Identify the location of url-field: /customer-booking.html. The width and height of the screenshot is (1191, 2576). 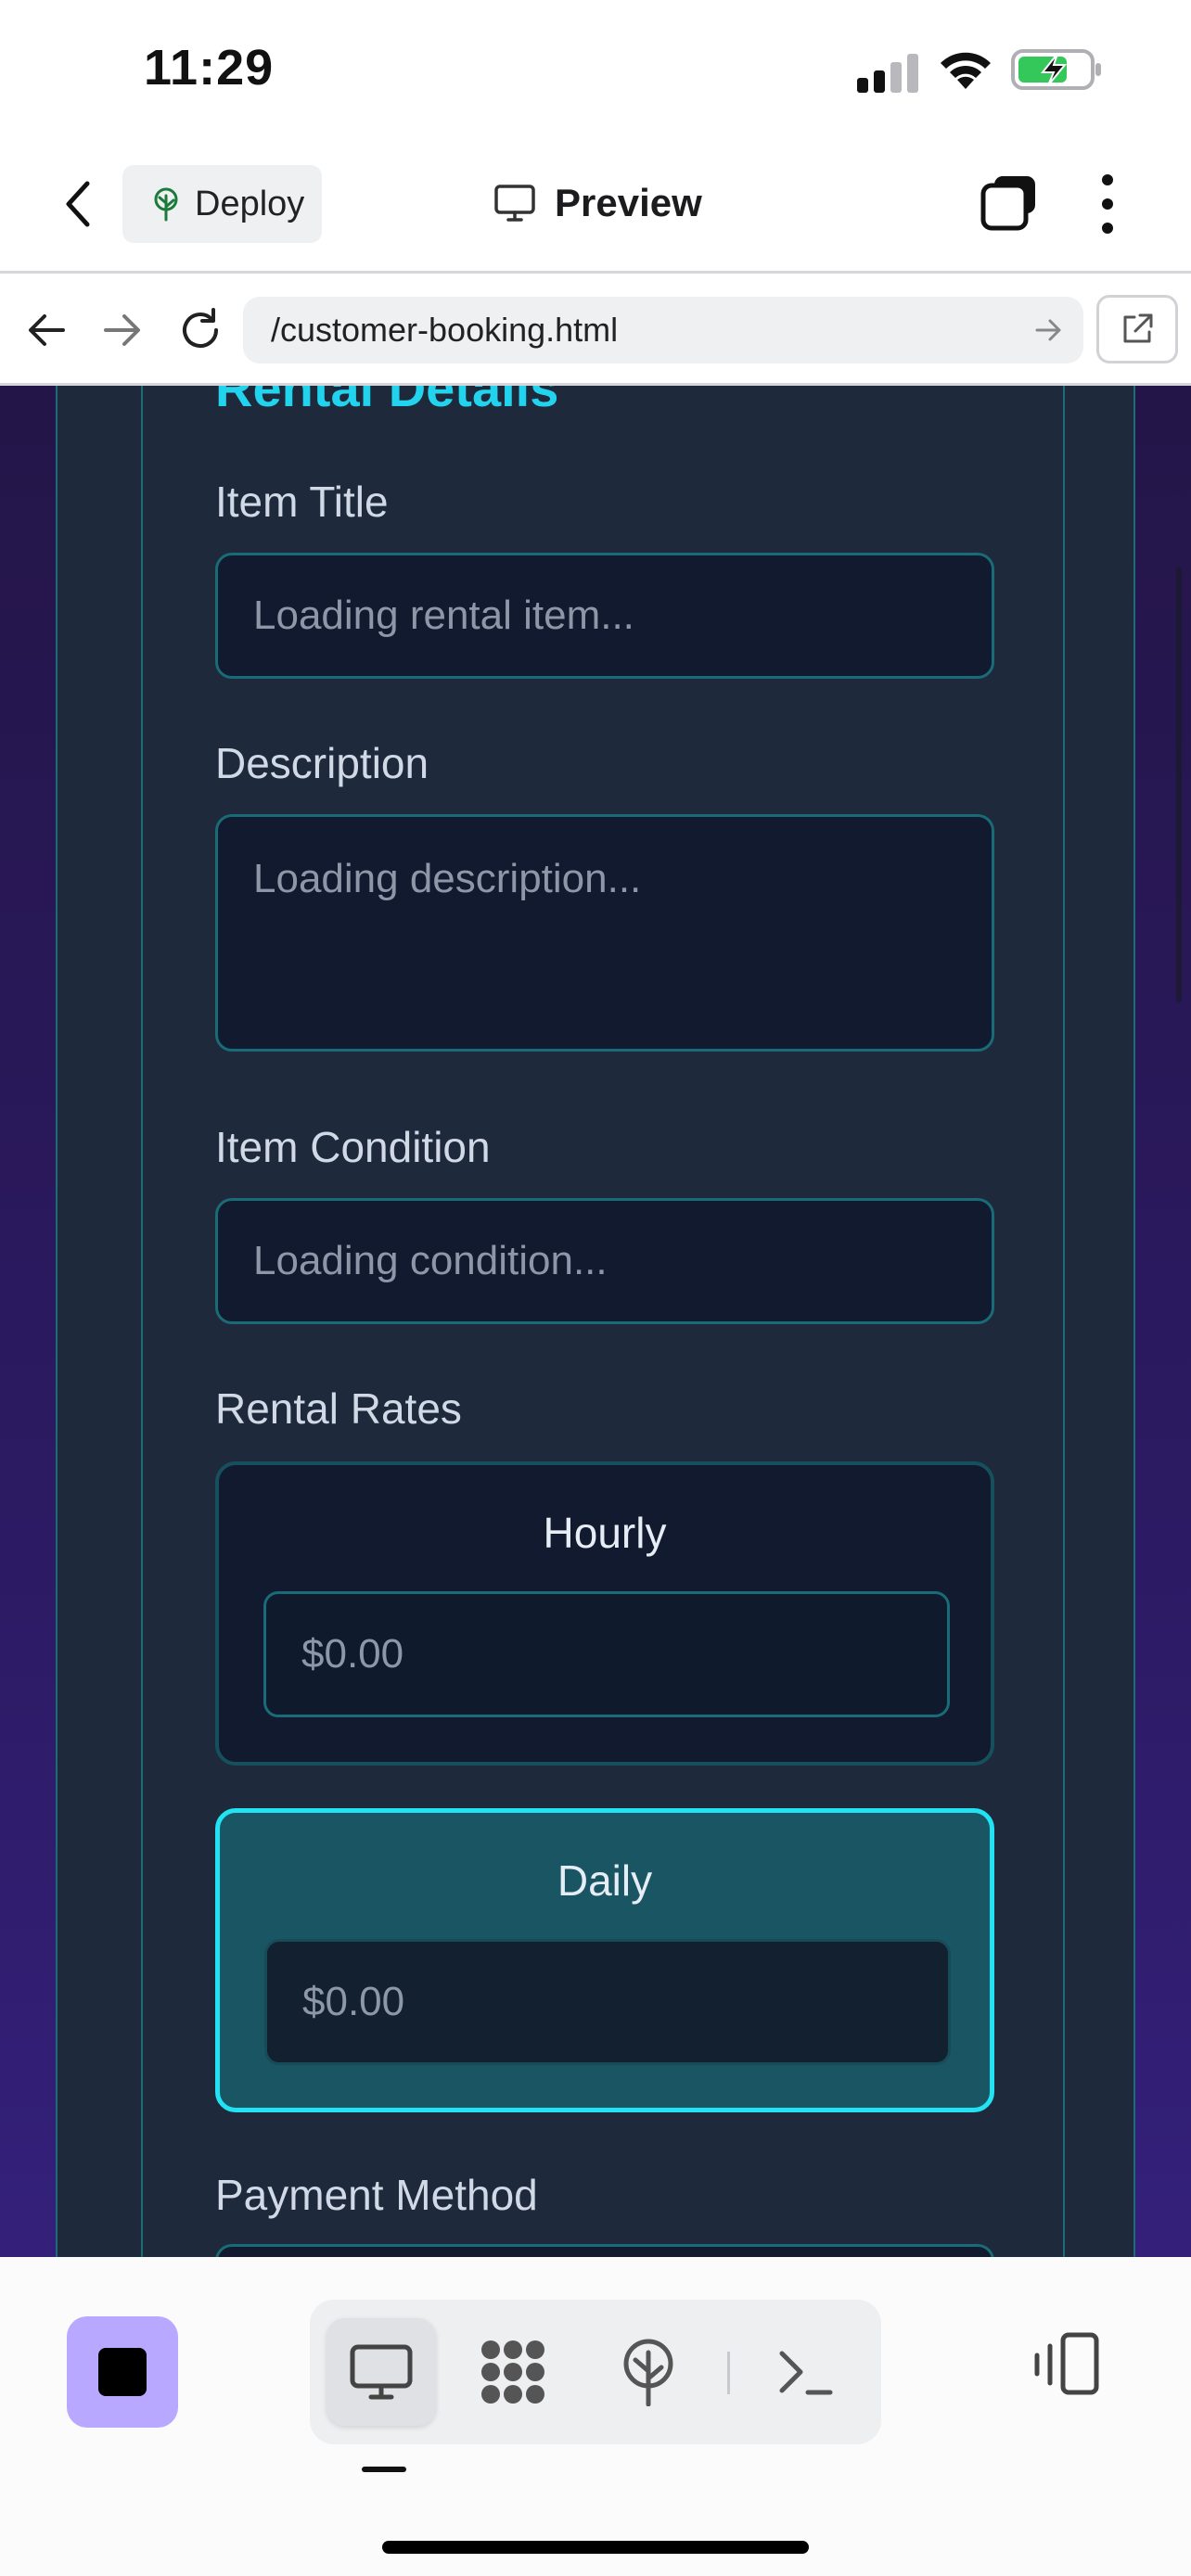
(663, 330).